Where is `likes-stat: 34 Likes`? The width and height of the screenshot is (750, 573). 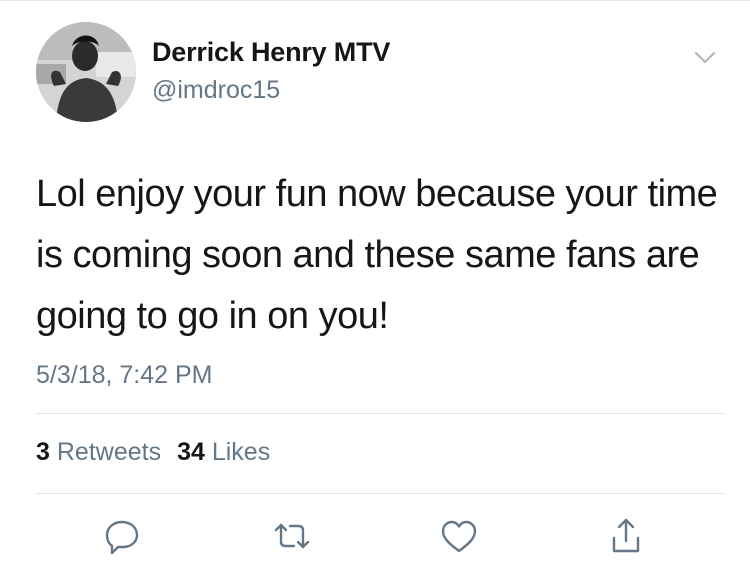 likes-stat: 34 Likes is located at coordinates (223, 452).